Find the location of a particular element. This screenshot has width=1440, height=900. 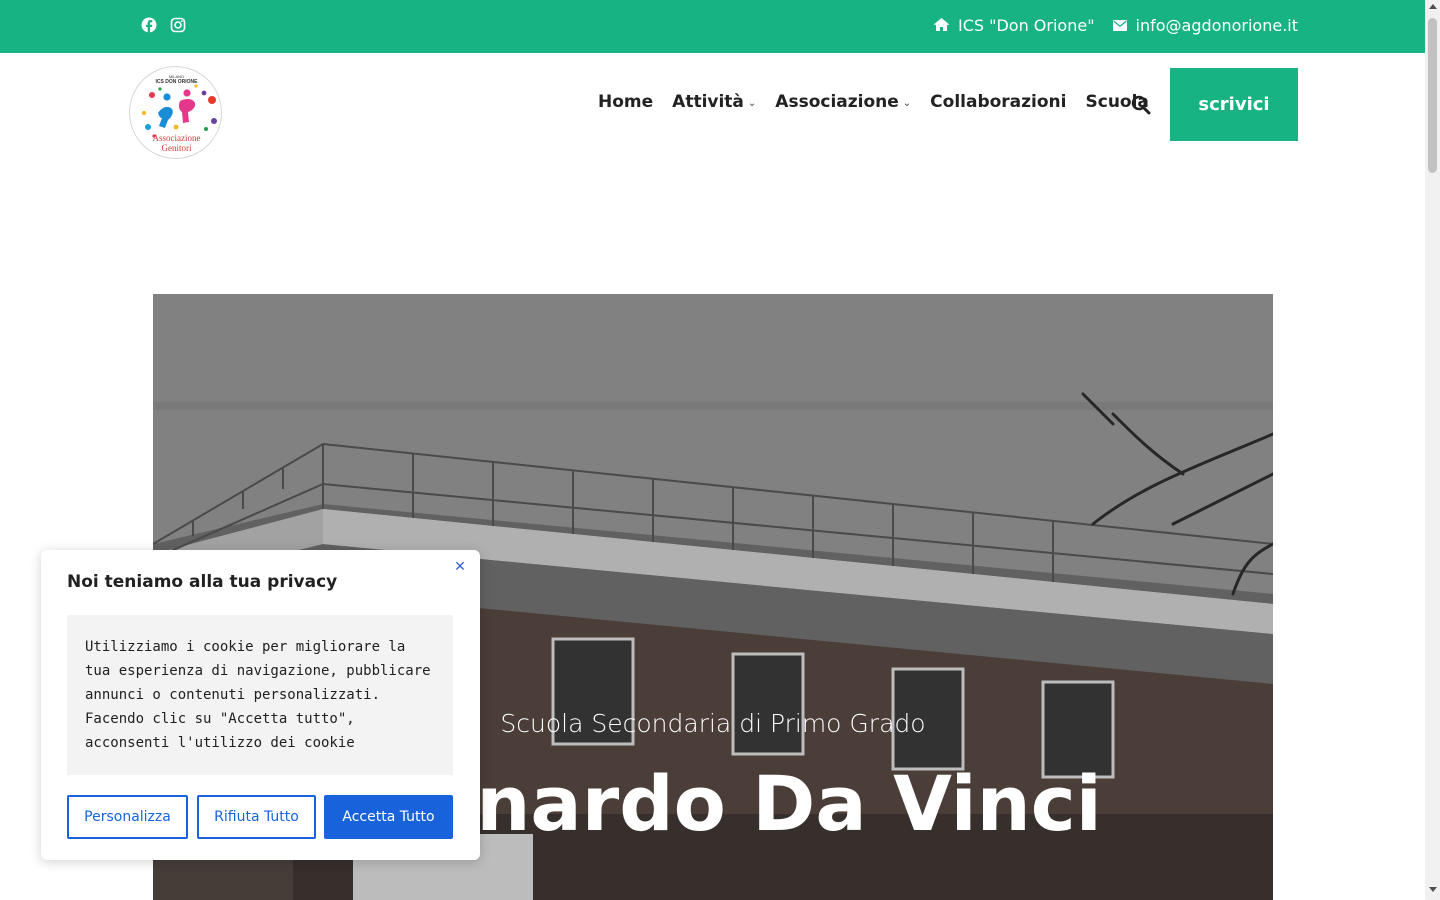

close-icon: ✕ is located at coordinates (460, 567).